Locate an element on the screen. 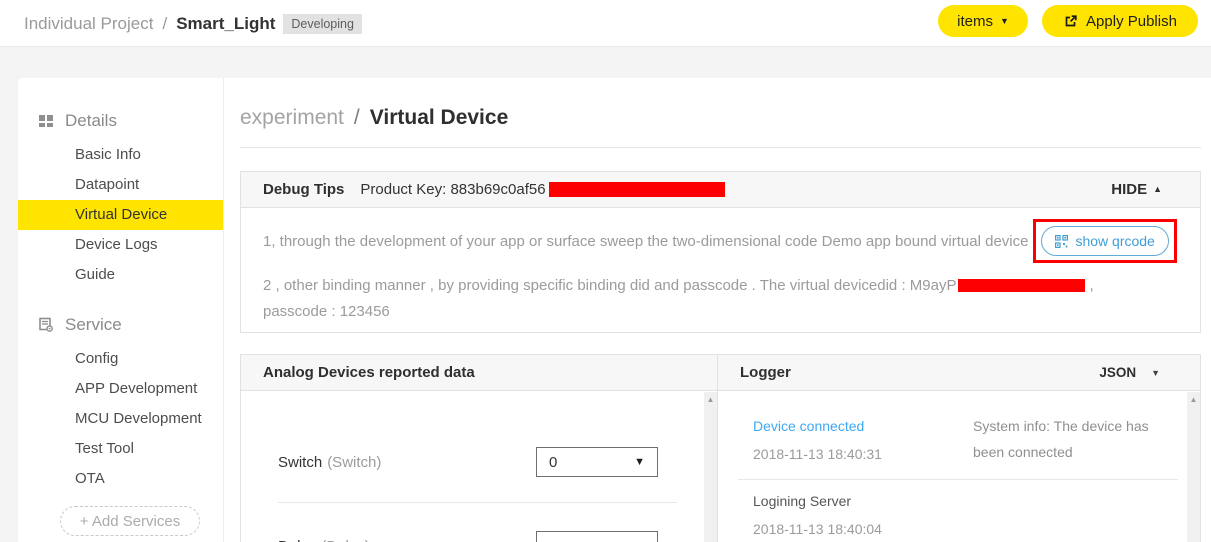  debug-tips-title: Debug Tips is located at coordinates (304, 189).